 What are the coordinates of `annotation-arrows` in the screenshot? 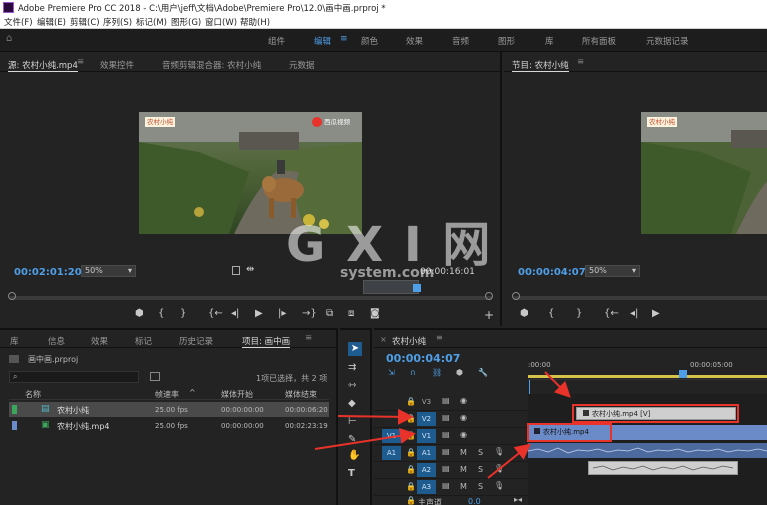 It's located at (442, 425).